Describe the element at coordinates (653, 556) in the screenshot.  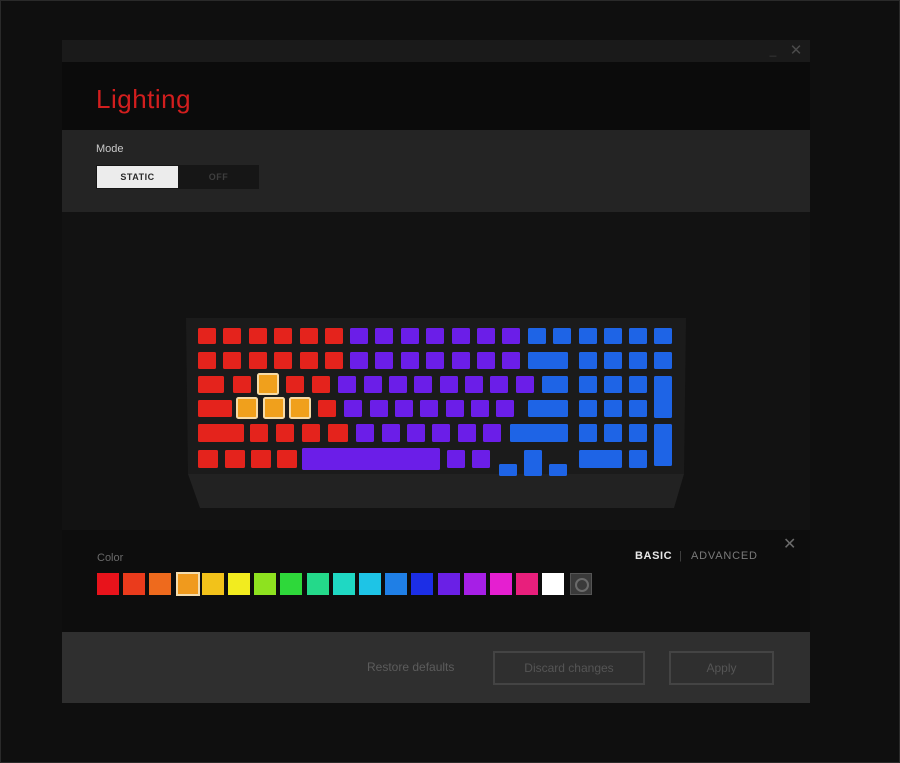
I see `tab-basic: BASIC` at that location.